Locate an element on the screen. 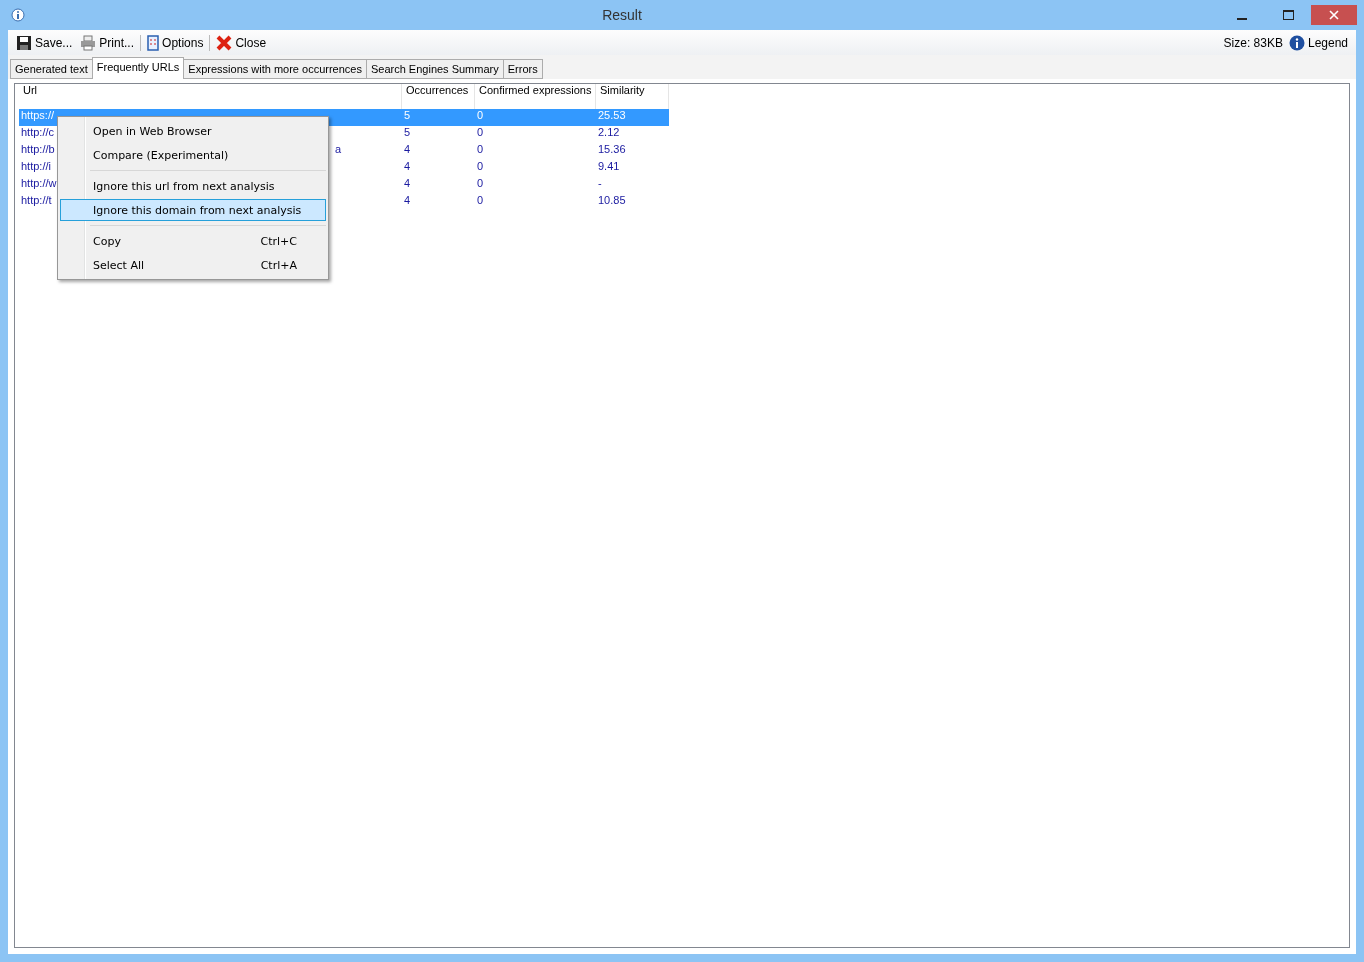 This screenshot has height=962, width=1364. tab: Errors is located at coordinates (522, 69).